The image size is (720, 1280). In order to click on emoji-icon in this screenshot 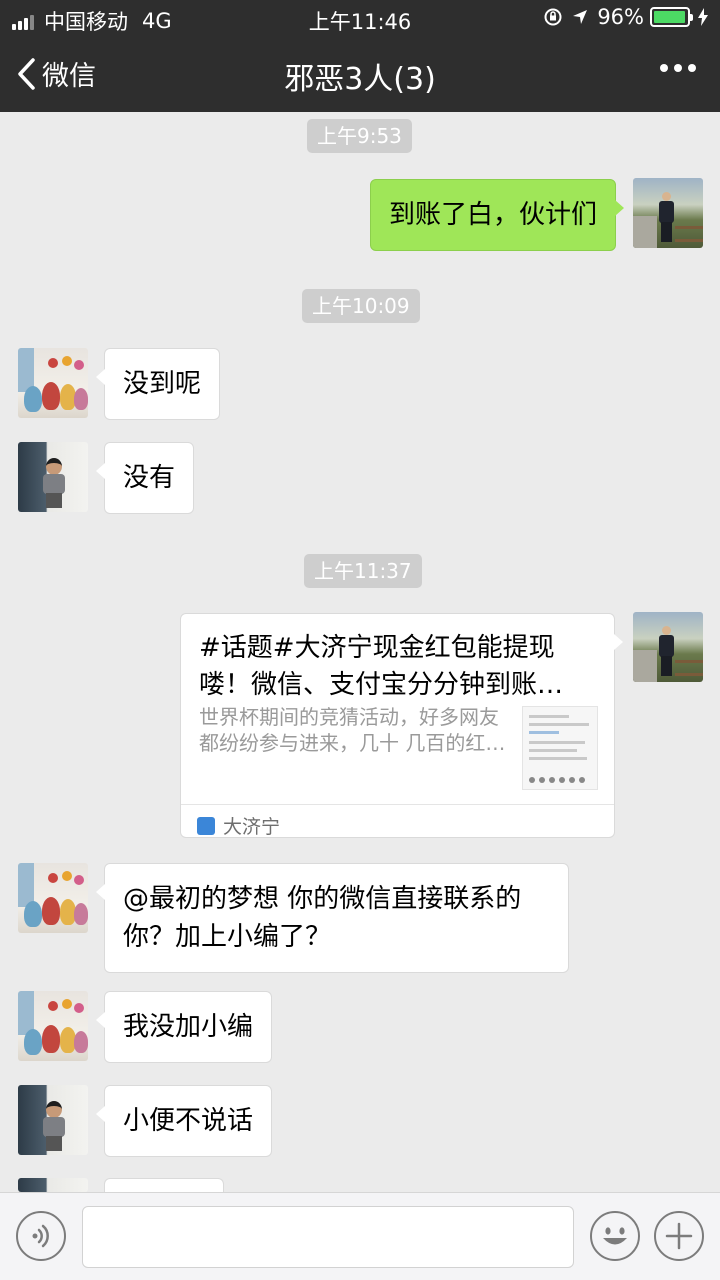, I will do `click(615, 1236)`.